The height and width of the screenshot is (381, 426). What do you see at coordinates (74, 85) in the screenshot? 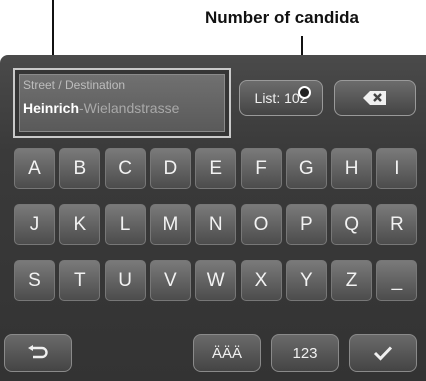
I see `destination-label: Street / Destination` at bounding box center [74, 85].